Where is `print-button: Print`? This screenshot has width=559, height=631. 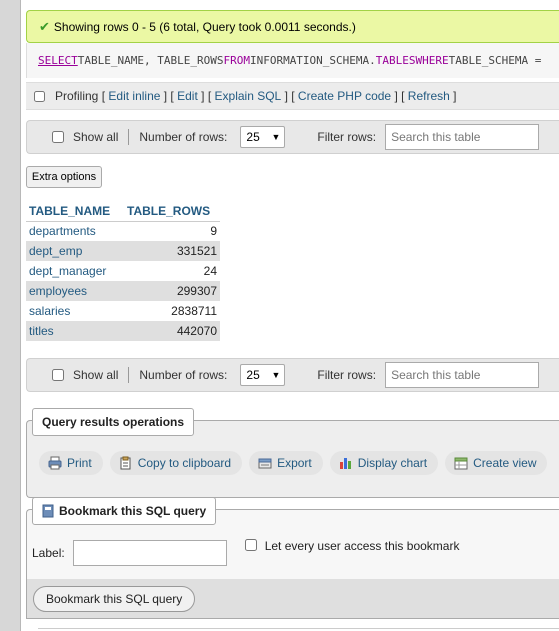
print-button: Print is located at coordinates (71, 463).